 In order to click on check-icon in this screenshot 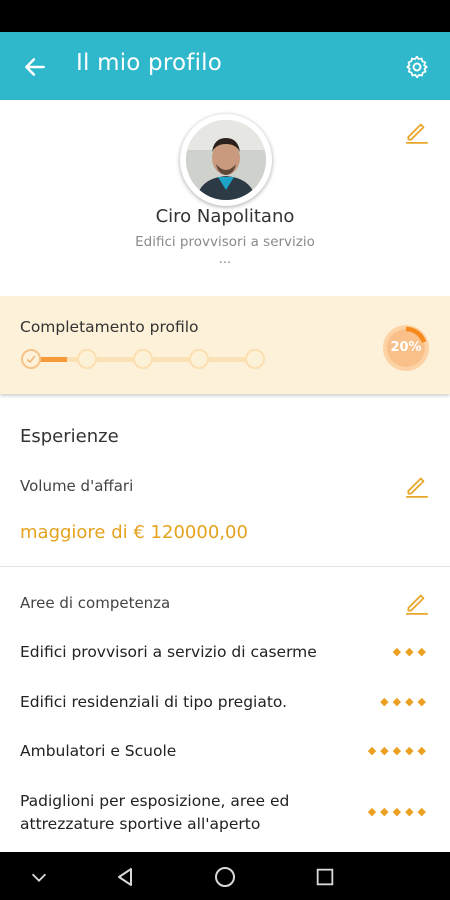, I will do `click(31, 359)`.